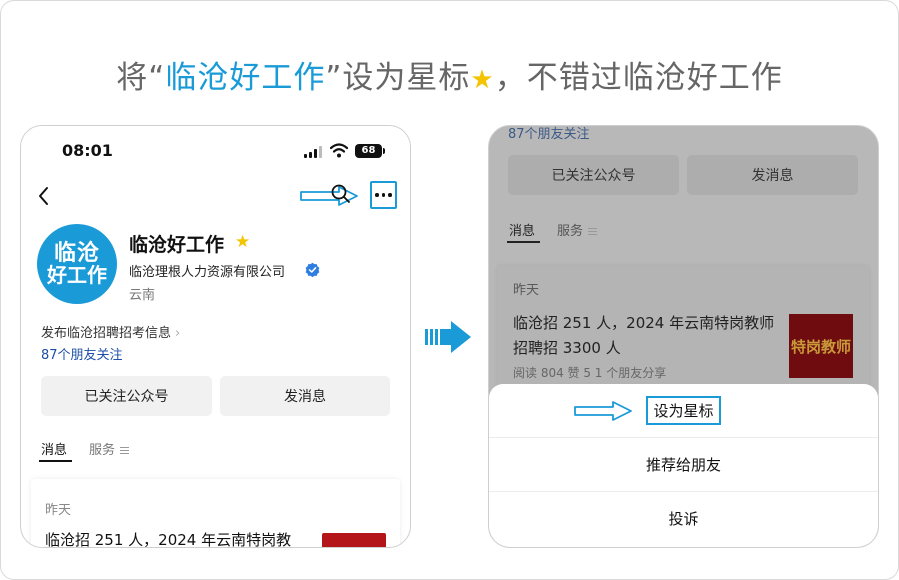 This screenshot has height=580, width=899. What do you see at coordinates (638, 78) in the screenshot?
I see `headline-tail: ，不错过临沧好工作` at bounding box center [638, 78].